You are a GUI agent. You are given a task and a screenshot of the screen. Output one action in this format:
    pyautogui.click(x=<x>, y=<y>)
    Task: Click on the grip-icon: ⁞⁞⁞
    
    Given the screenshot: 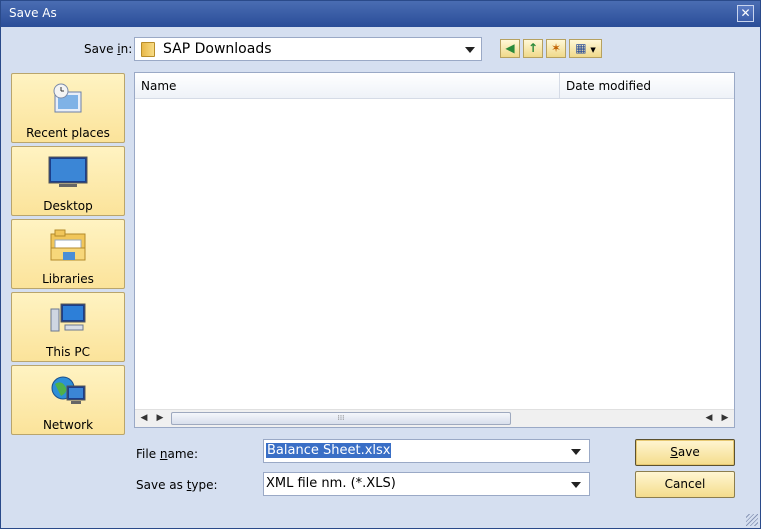 What is the action you would take?
    pyautogui.click(x=341, y=418)
    